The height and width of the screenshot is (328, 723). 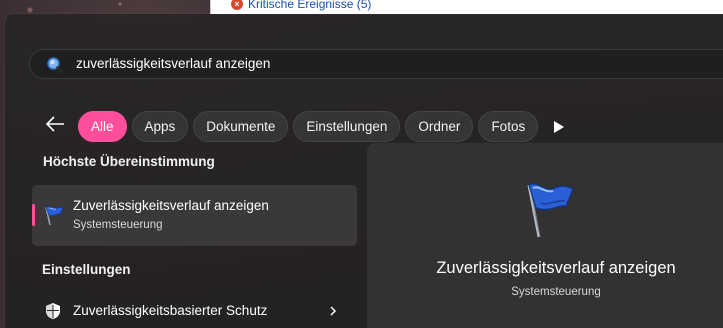 What do you see at coordinates (376, 64) in the screenshot?
I see `search-input: zuverlässigkeitsverlauf anzeigen` at bounding box center [376, 64].